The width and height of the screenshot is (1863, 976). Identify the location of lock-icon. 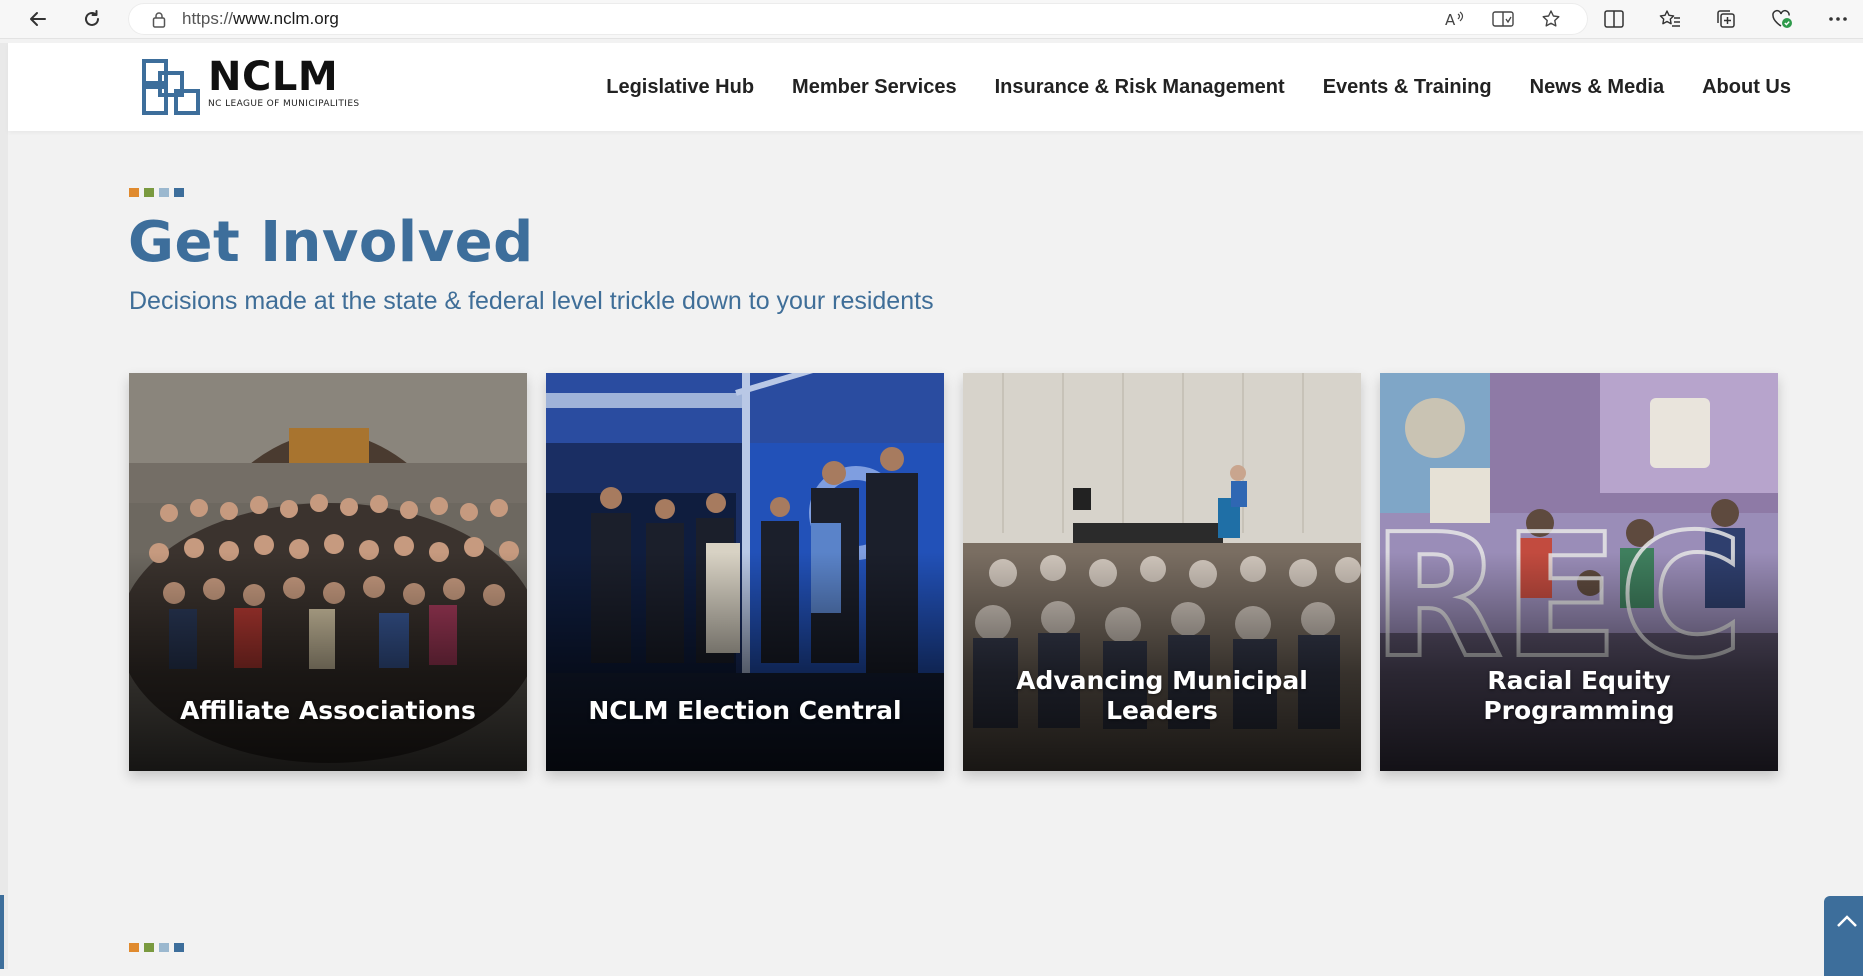
(159, 19).